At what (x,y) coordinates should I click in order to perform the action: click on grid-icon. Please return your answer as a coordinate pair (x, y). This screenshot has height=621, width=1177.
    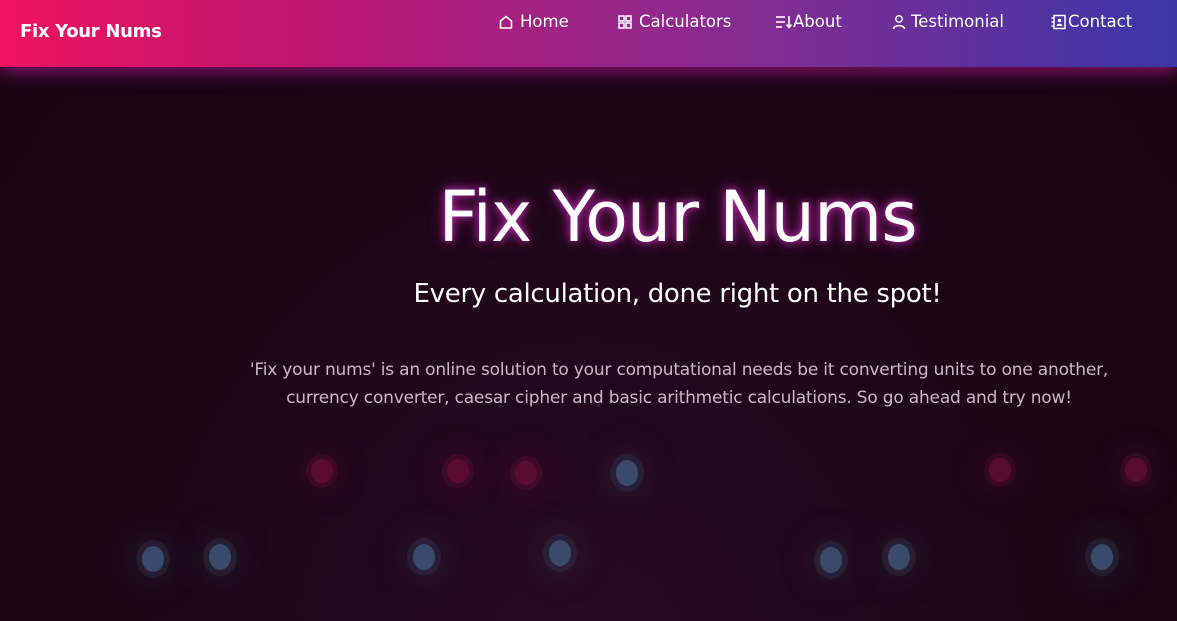
    Looking at the image, I should click on (625, 22).